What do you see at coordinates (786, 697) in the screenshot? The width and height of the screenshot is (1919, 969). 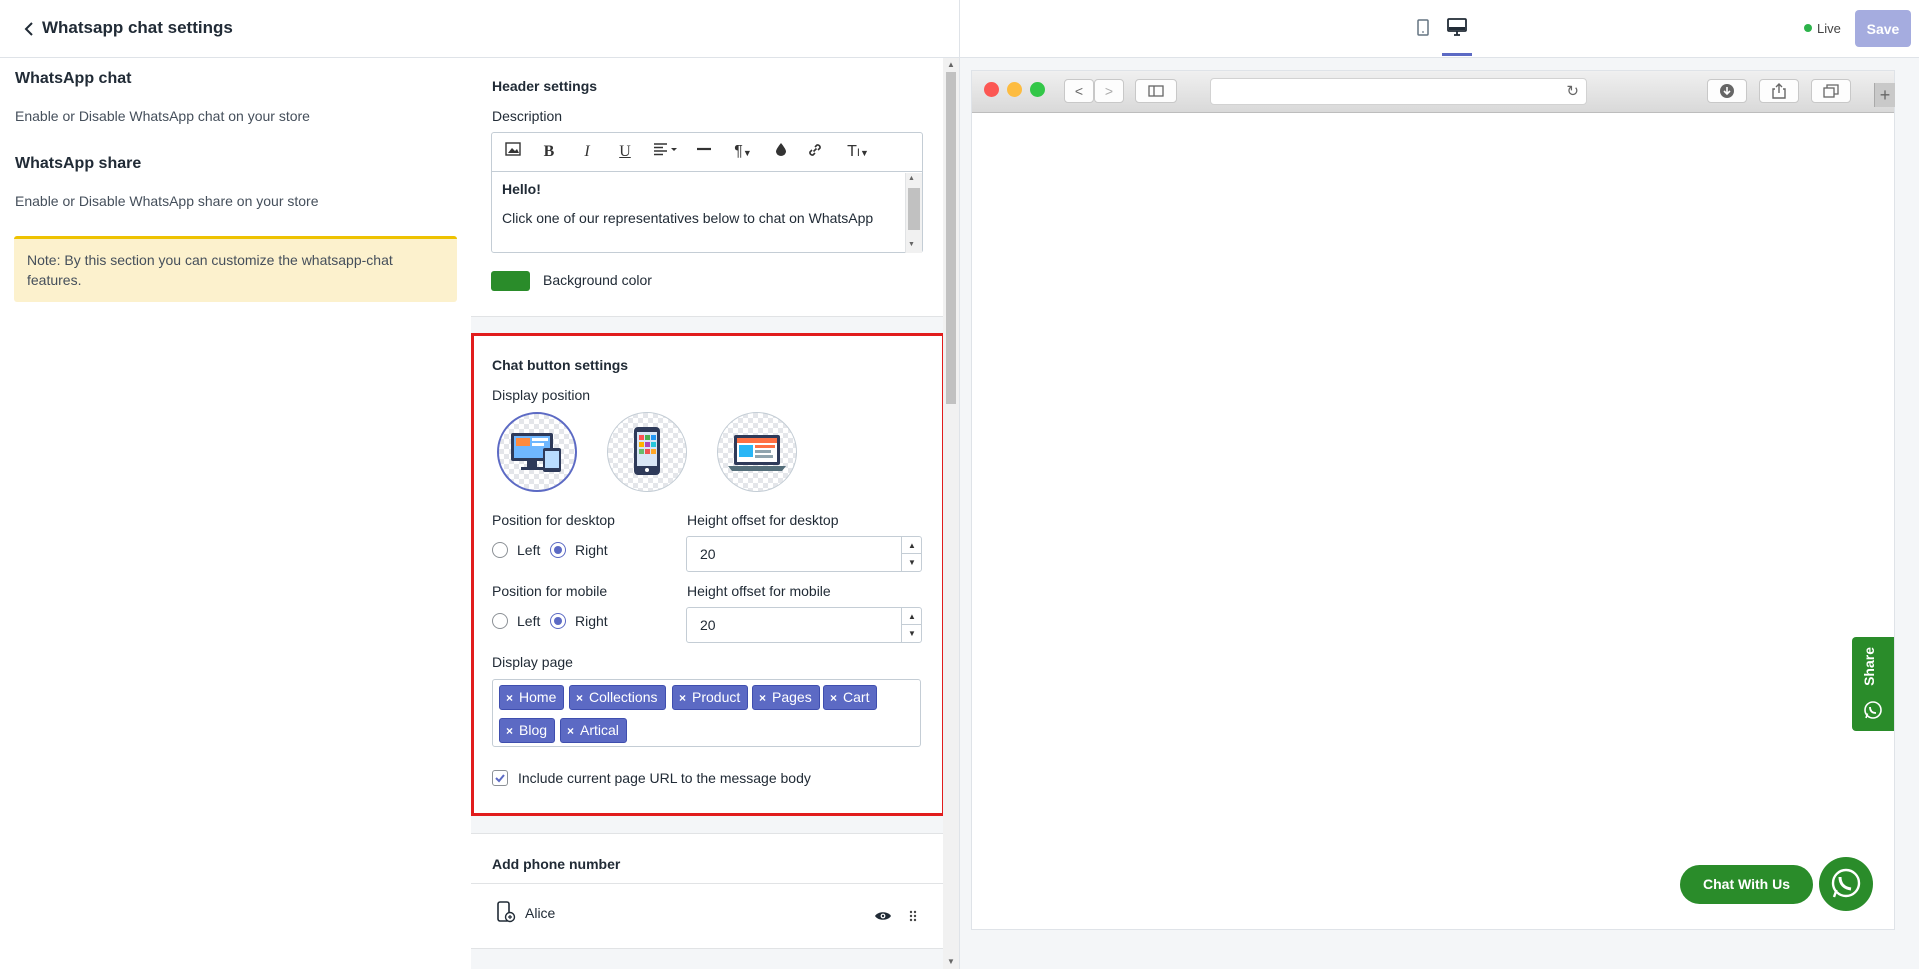 I see `page-tag-pages: × Pages` at bounding box center [786, 697].